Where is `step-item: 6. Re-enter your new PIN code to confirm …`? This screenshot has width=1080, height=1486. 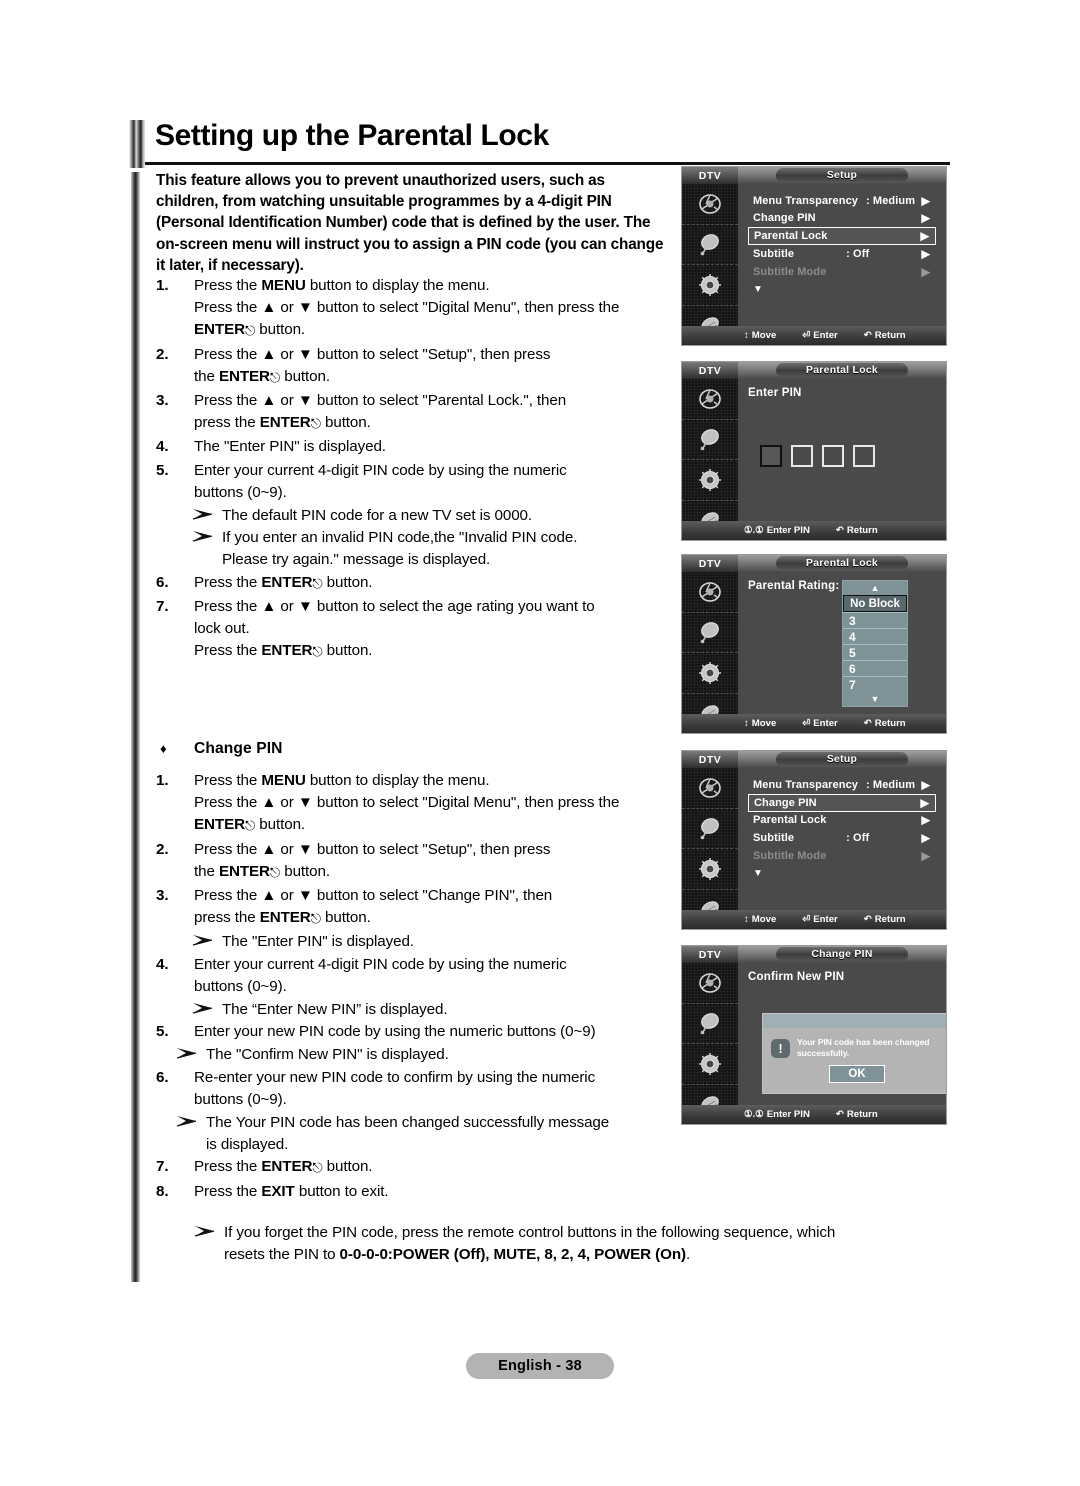 step-item: 6. Re-enter your new PIN code to confirm … is located at coordinates (413, 1089).